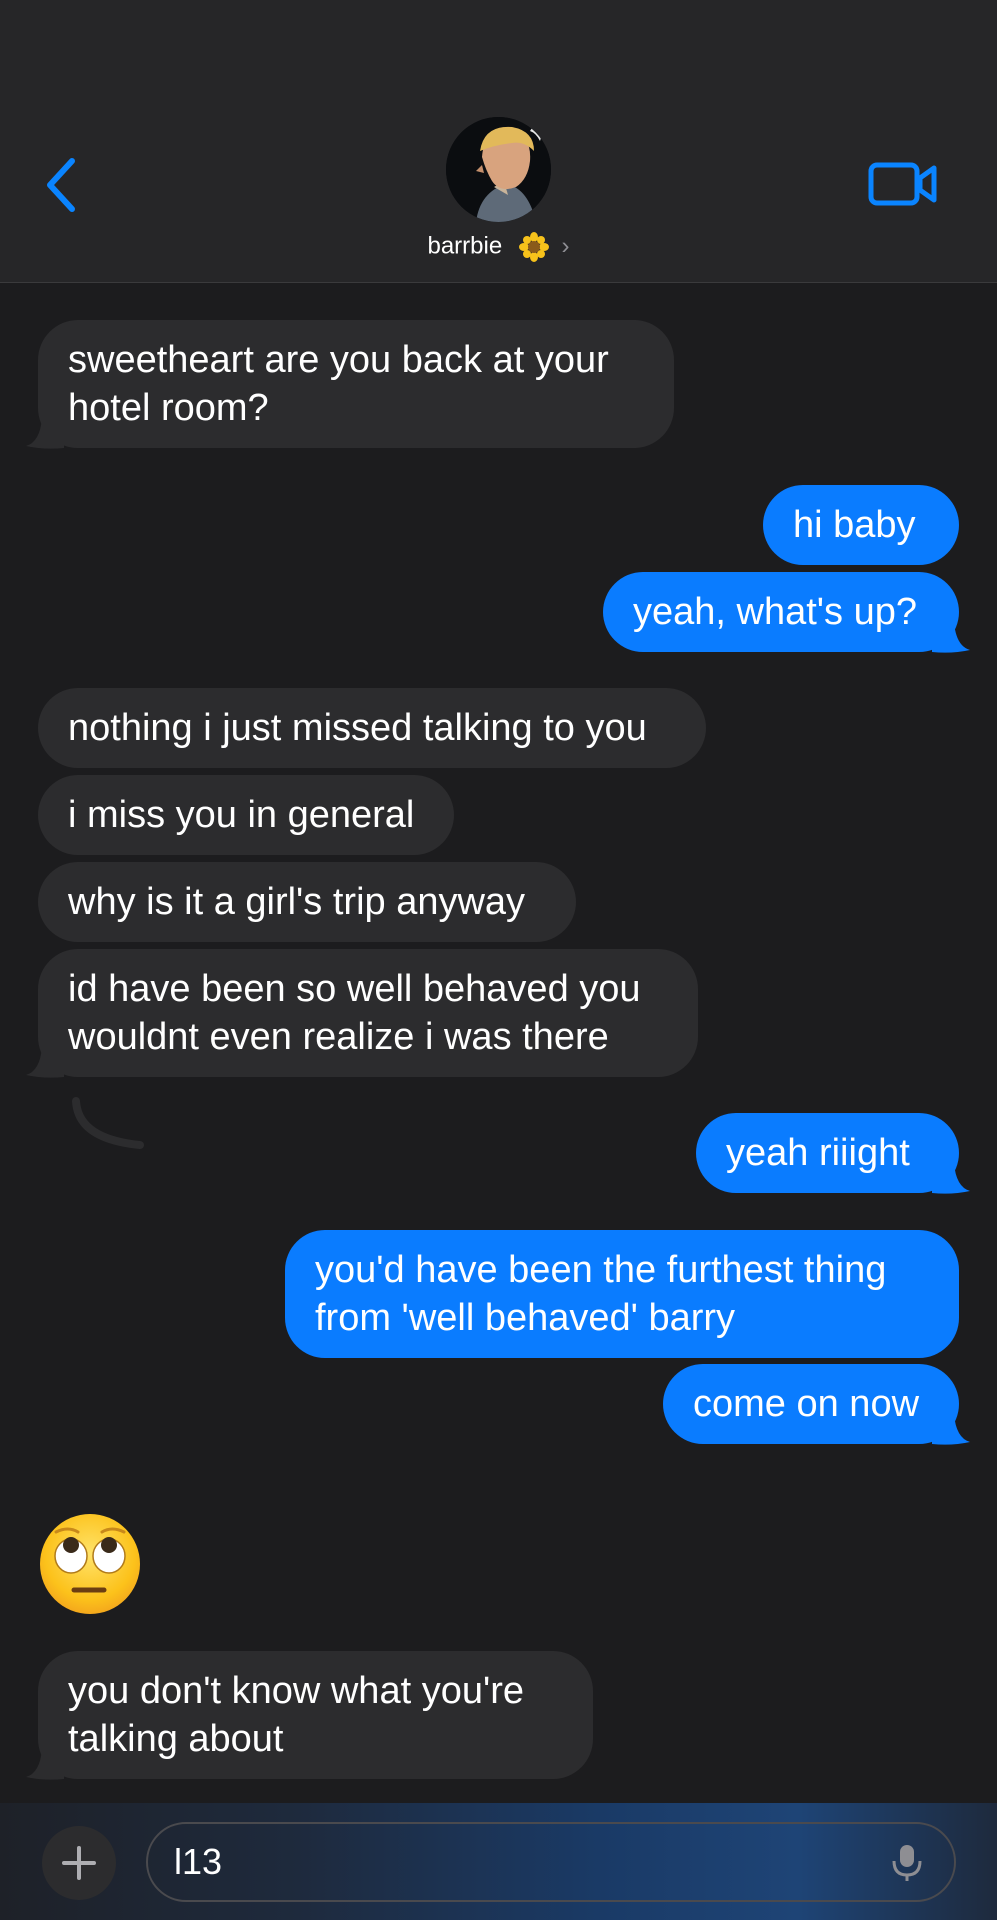  Describe the element at coordinates (296, 1691) in the screenshot. I see `message-line: you don't know what you're` at that location.